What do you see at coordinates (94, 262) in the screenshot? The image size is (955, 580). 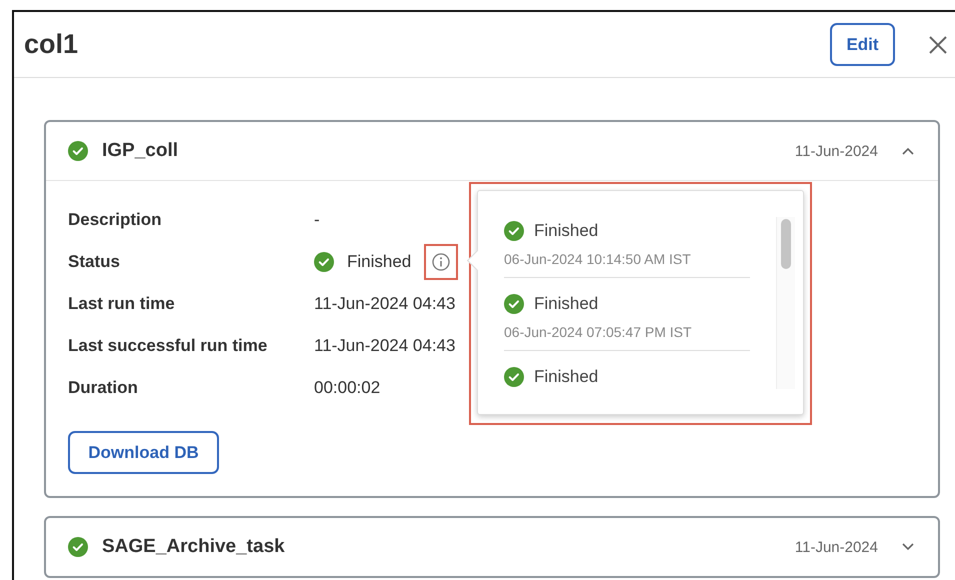 I see `detail-label: Status` at bounding box center [94, 262].